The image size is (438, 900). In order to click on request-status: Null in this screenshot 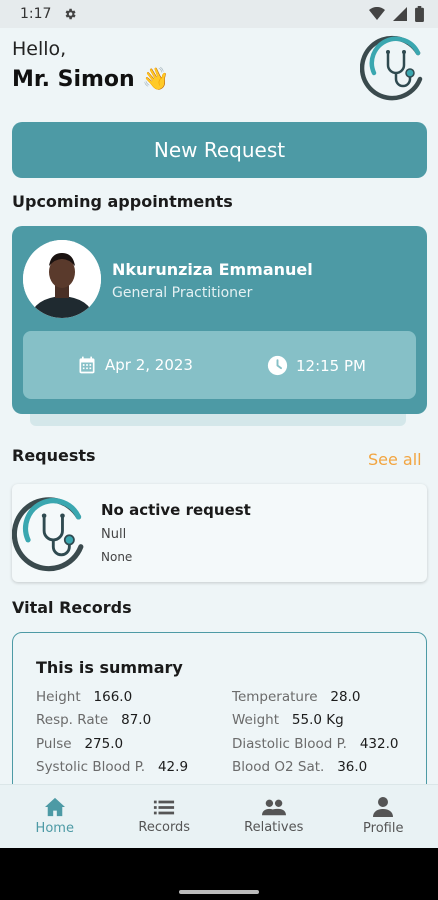, I will do `click(114, 534)`.